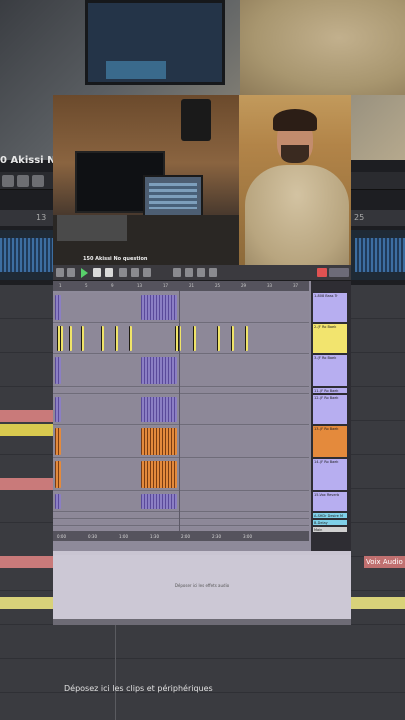  What do you see at coordinates (192, 285) in the screenshot?
I see `bar-ruler-label: 21` at bounding box center [192, 285].